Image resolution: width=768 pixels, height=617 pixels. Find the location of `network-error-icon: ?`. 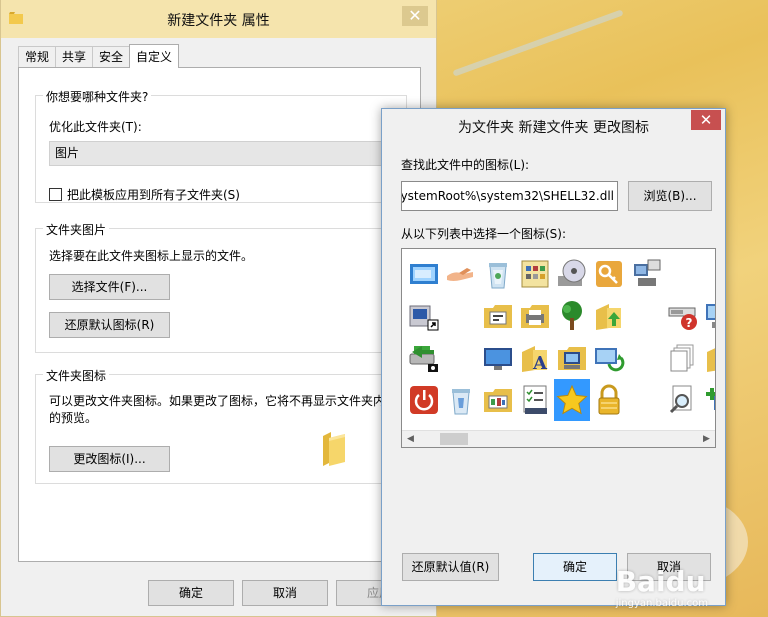

network-error-icon: ? is located at coordinates (682, 318).